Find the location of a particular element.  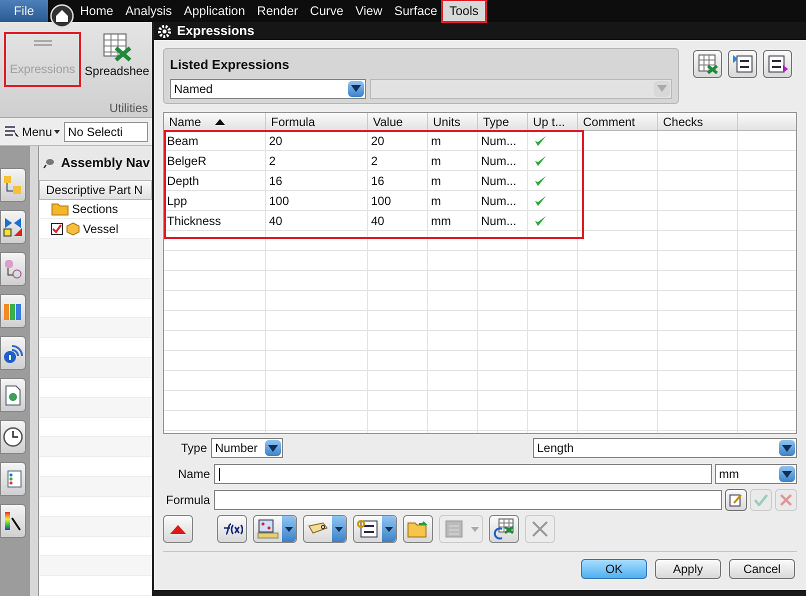

cube-icon is located at coordinates (73, 229).